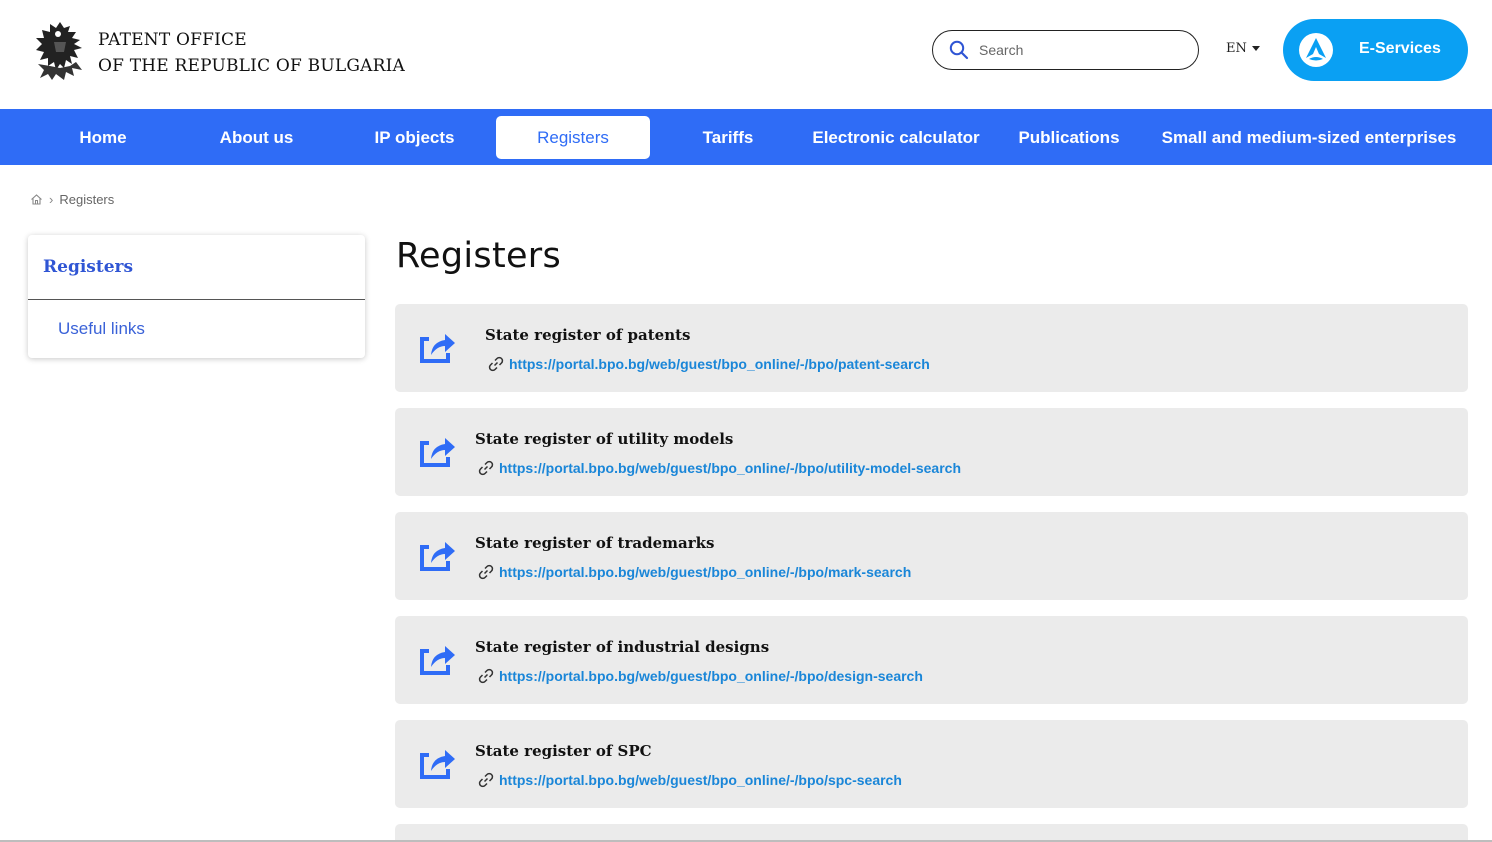 The image size is (1492, 842). What do you see at coordinates (1236, 48) in the screenshot?
I see `language-label: EN` at bounding box center [1236, 48].